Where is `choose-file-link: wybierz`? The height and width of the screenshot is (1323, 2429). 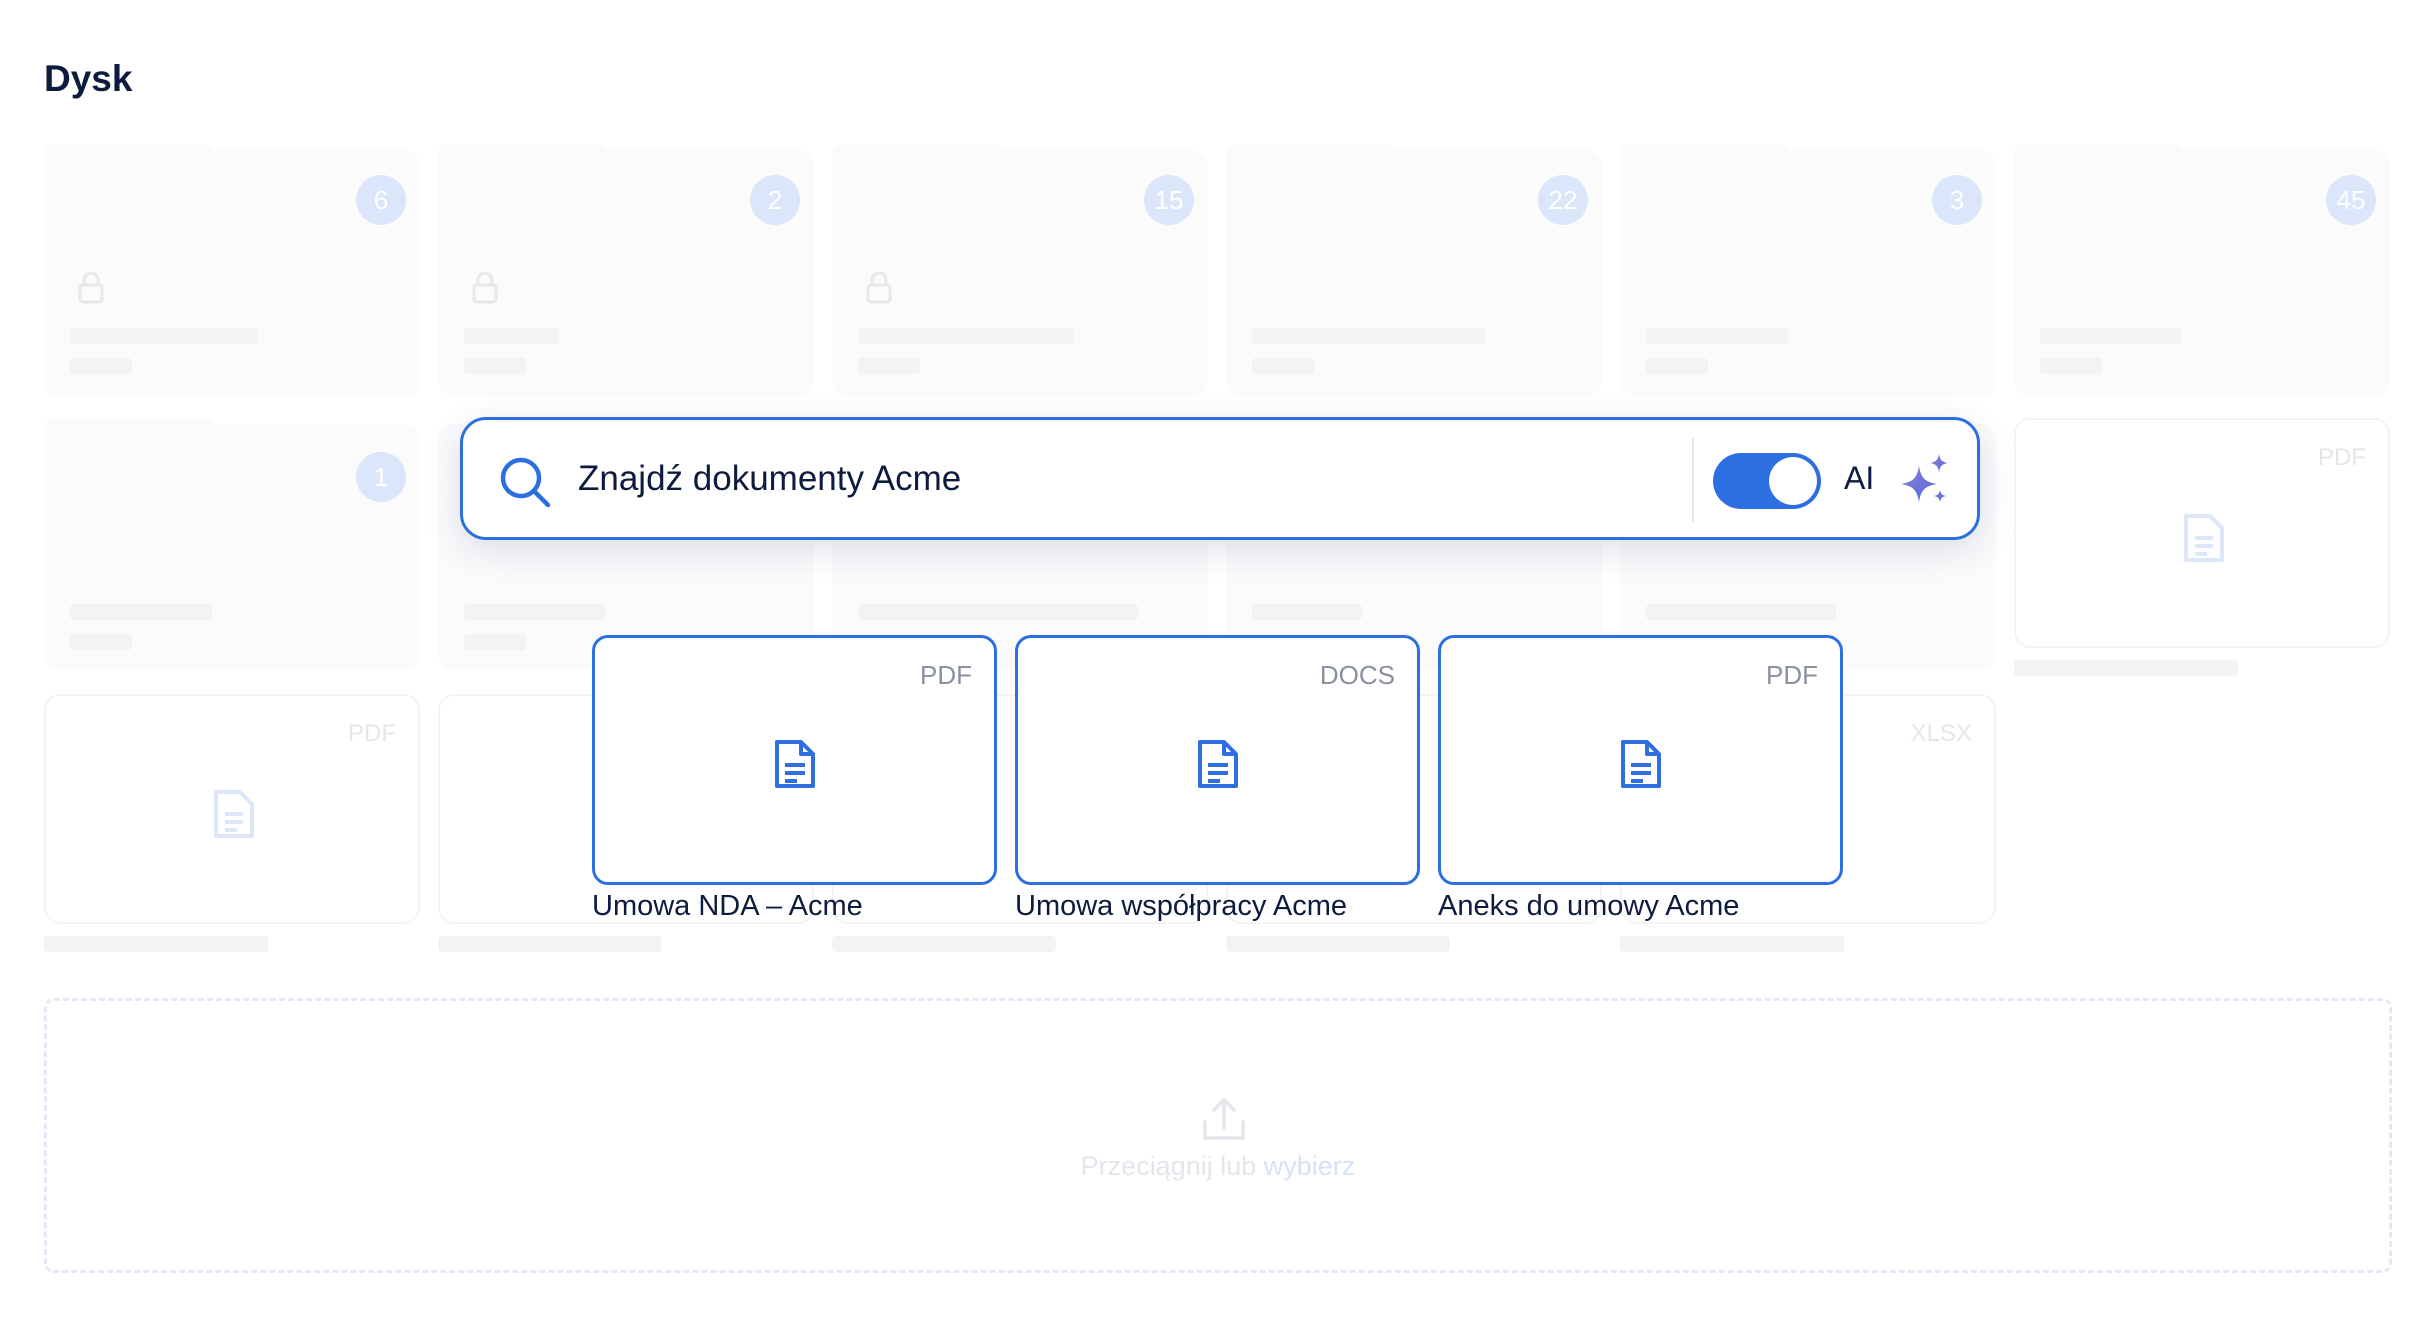 choose-file-link: wybierz is located at coordinates (1310, 1166).